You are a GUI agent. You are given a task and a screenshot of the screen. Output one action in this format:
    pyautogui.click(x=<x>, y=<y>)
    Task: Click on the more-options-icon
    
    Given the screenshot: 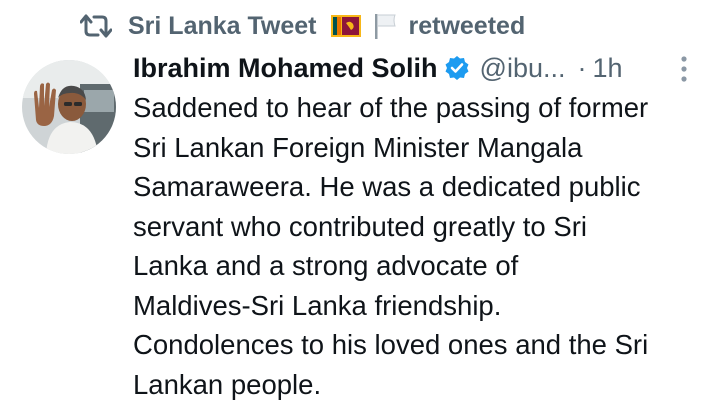 What is the action you would take?
    pyautogui.click(x=684, y=69)
    